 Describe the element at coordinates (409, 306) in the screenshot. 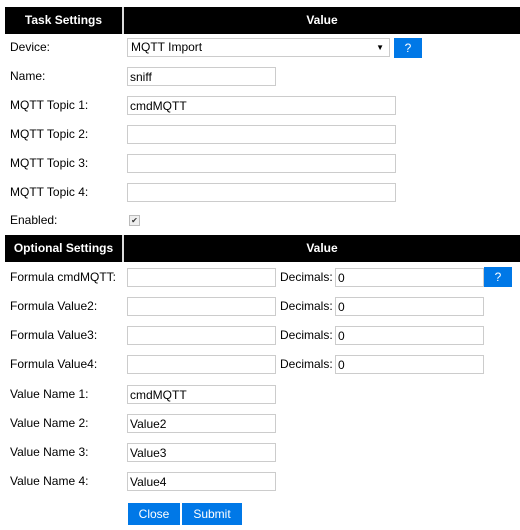

I see `decimals-2-input` at that location.